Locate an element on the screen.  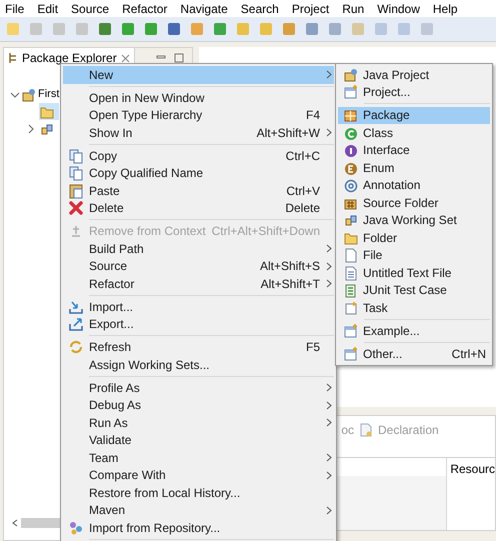
menu-item: Maven is located at coordinates (198, 510).